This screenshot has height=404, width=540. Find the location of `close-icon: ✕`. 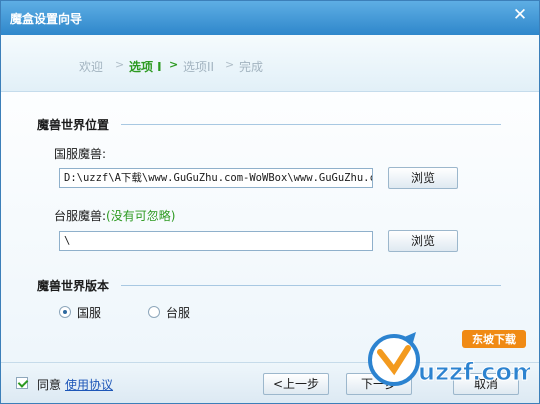

close-icon: ✕ is located at coordinates (520, 15).